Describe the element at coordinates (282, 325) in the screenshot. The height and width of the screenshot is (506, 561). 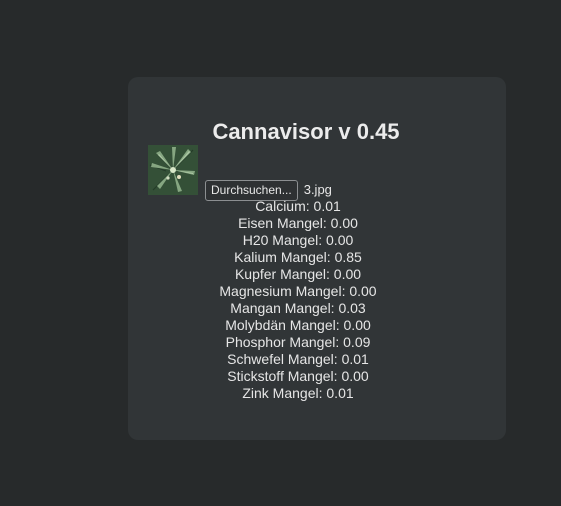
I see `result-label: Molybdän Mangel:` at that location.